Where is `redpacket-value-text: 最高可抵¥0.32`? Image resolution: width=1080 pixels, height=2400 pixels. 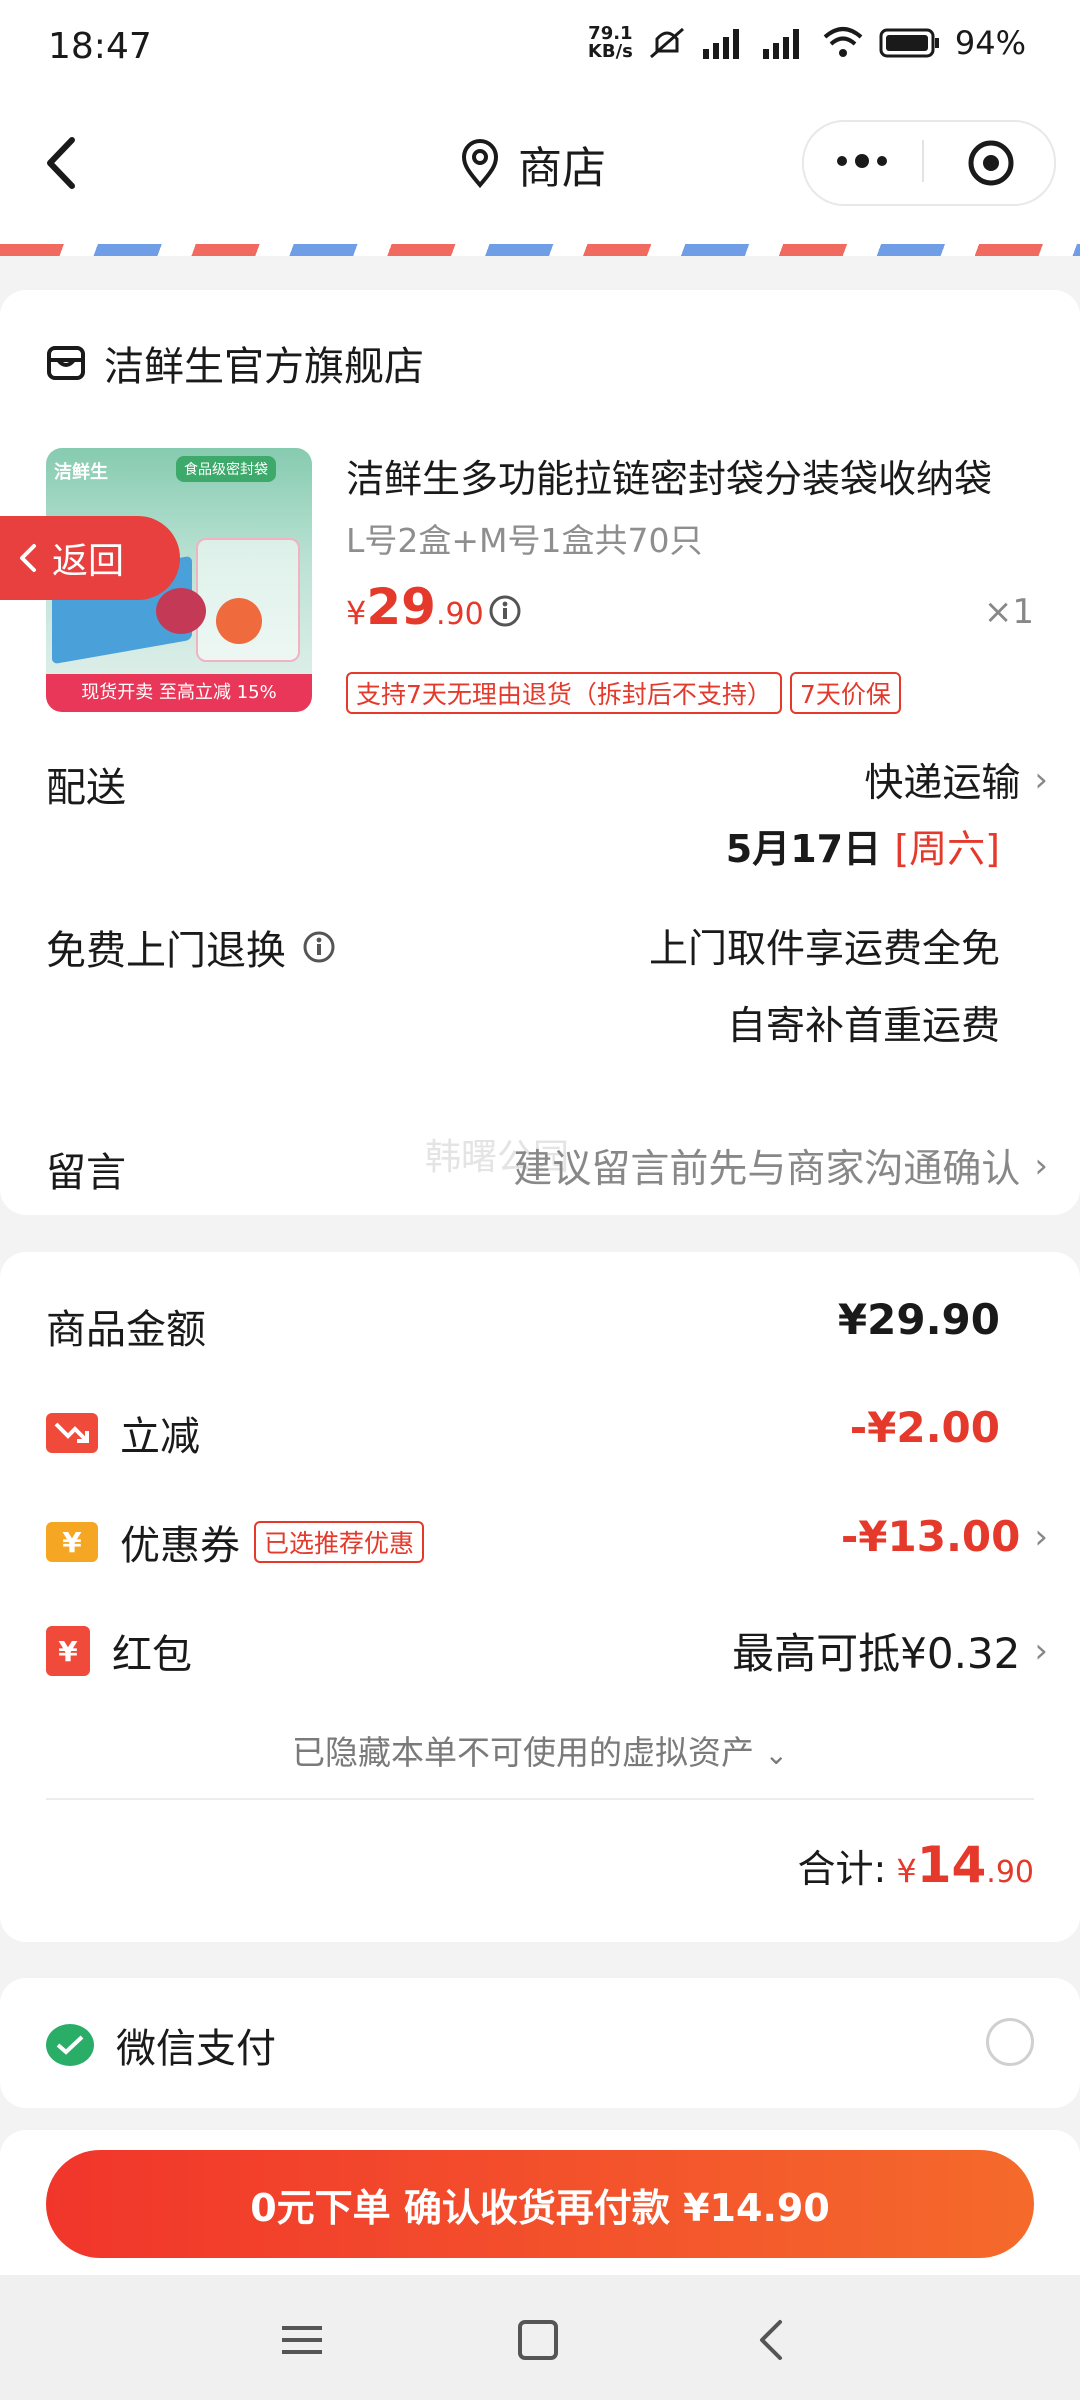
redpacket-value-text: 最高可抵¥0.32 is located at coordinates (876, 1653).